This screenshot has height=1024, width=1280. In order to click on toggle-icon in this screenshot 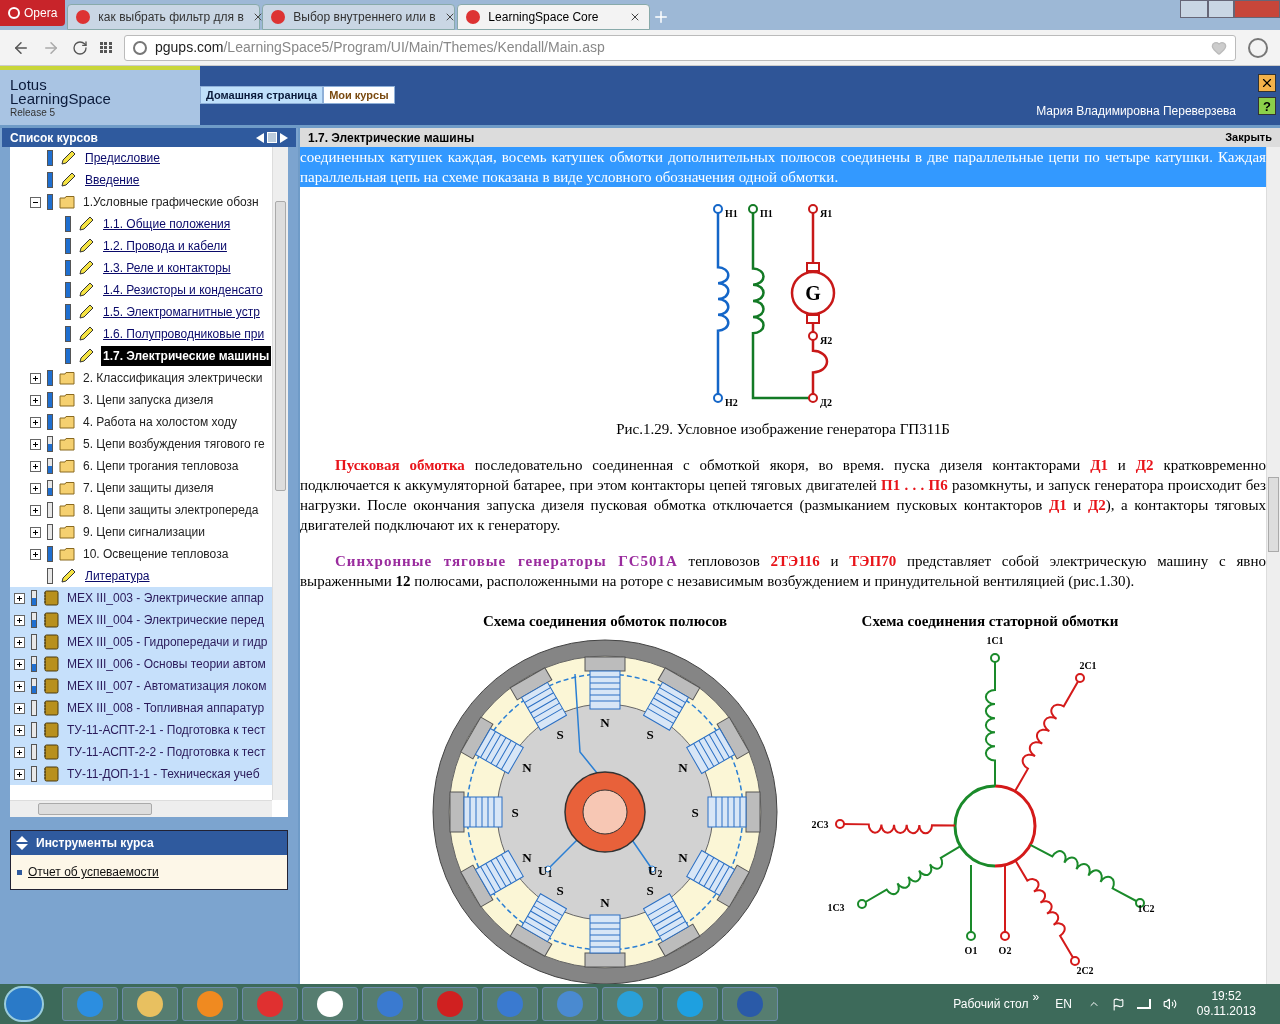, I will do `click(22, 843)`.